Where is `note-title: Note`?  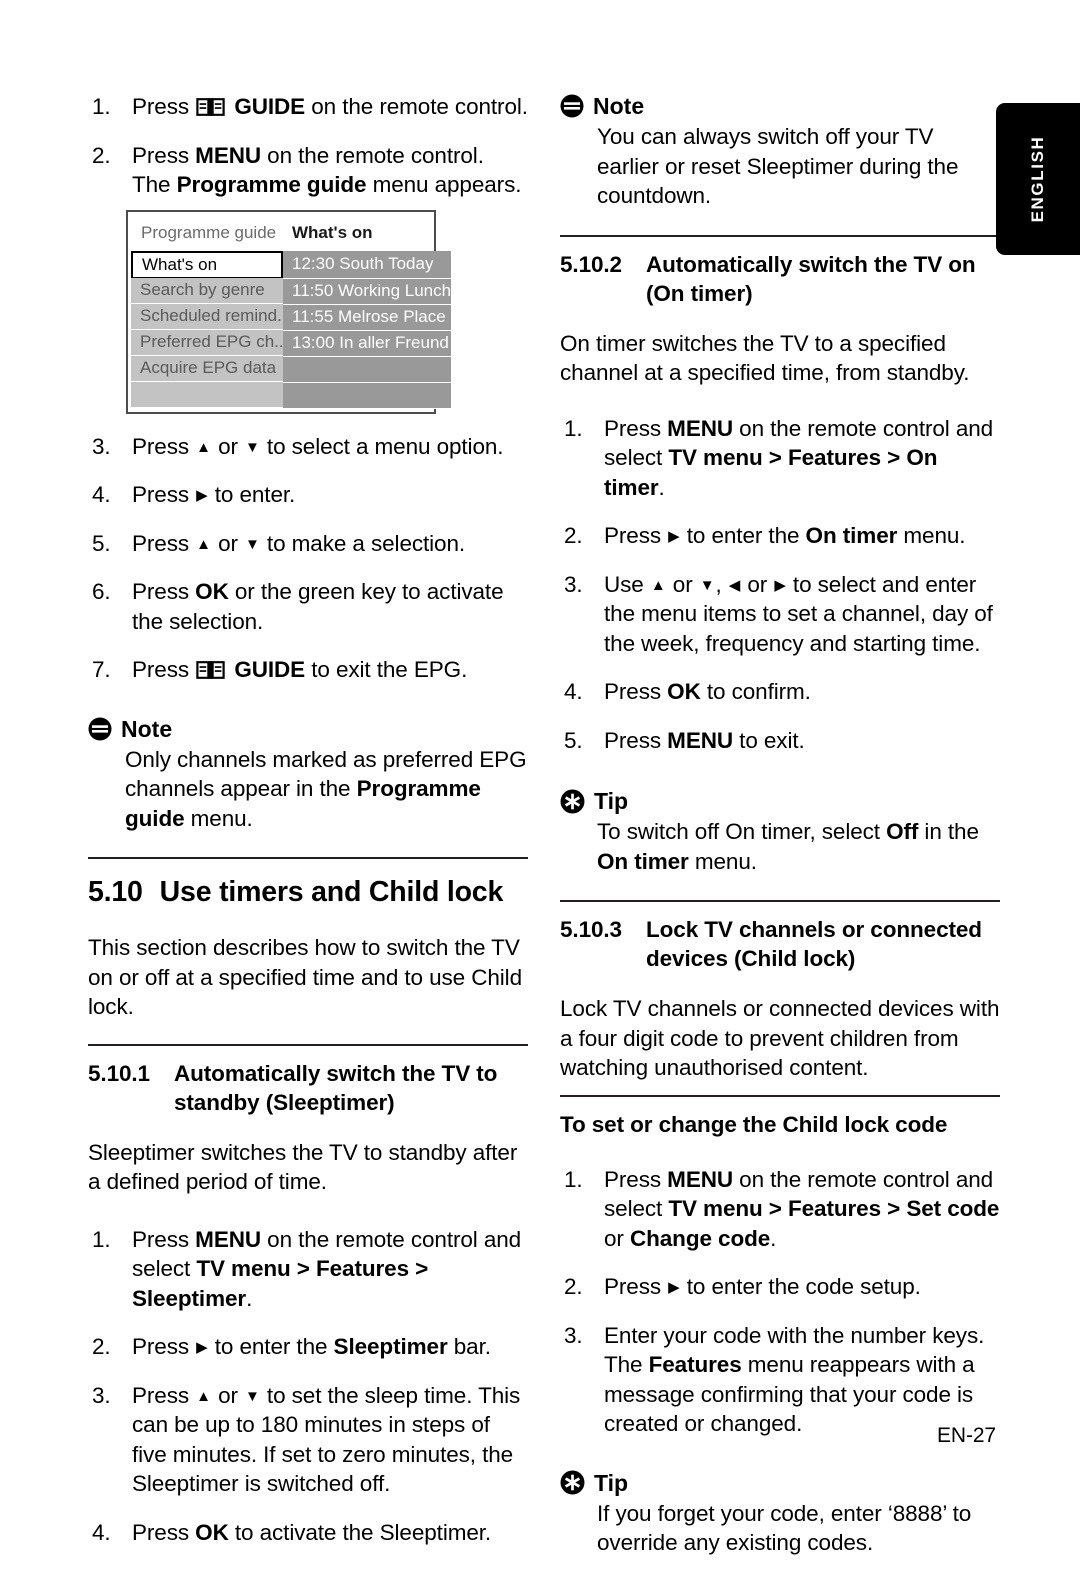 note-title: Note is located at coordinates (619, 106).